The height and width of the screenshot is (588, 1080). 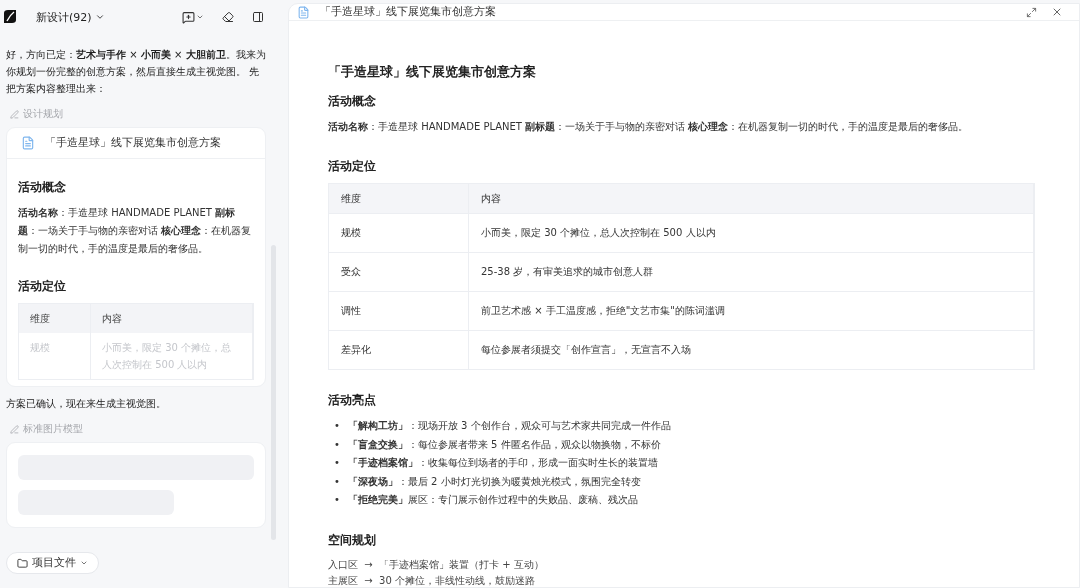 What do you see at coordinates (258, 17) in the screenshot?
I see `sidebar-toggle-icon` at bounding box center [258, 17].